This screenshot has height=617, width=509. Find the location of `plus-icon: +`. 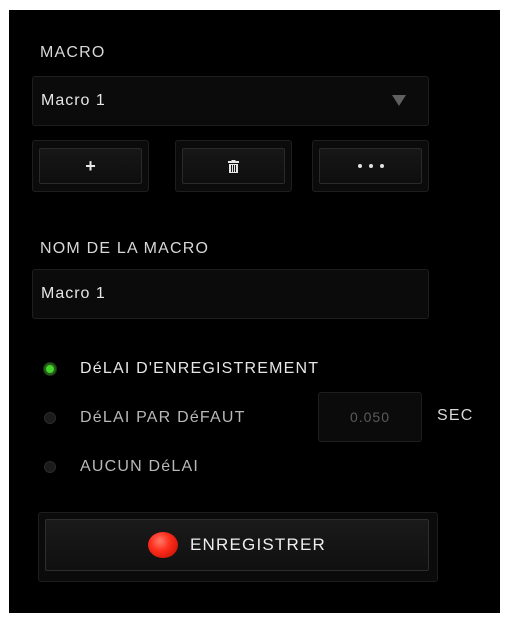

plus-icon: + is located at coordinates (90, 166).